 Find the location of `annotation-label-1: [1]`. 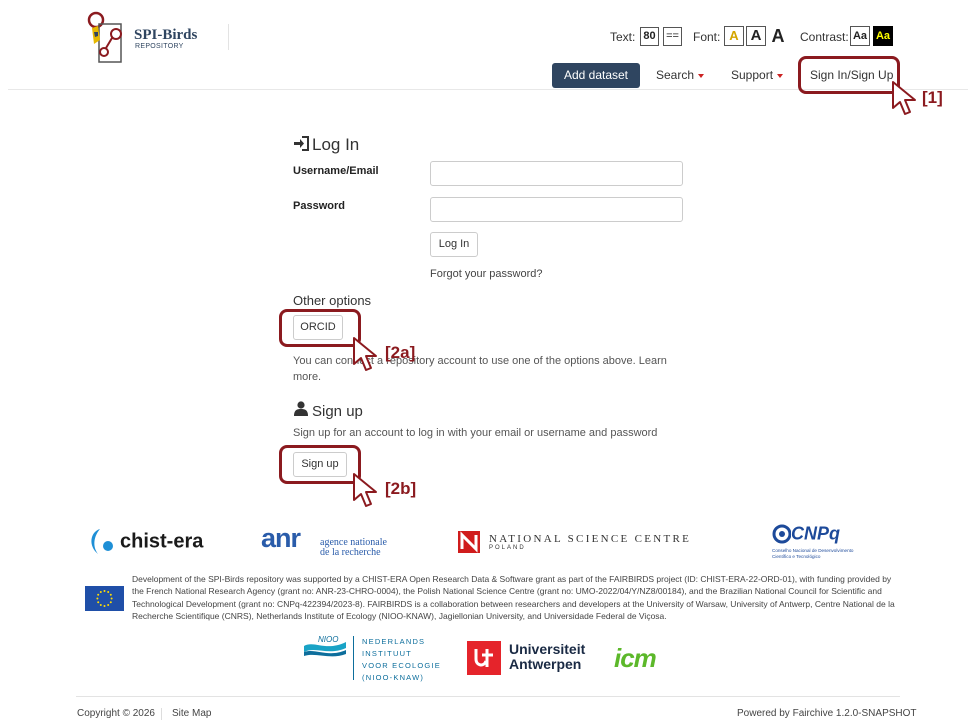

annotation-label-1: [1] is located at coordinates (932, 97).